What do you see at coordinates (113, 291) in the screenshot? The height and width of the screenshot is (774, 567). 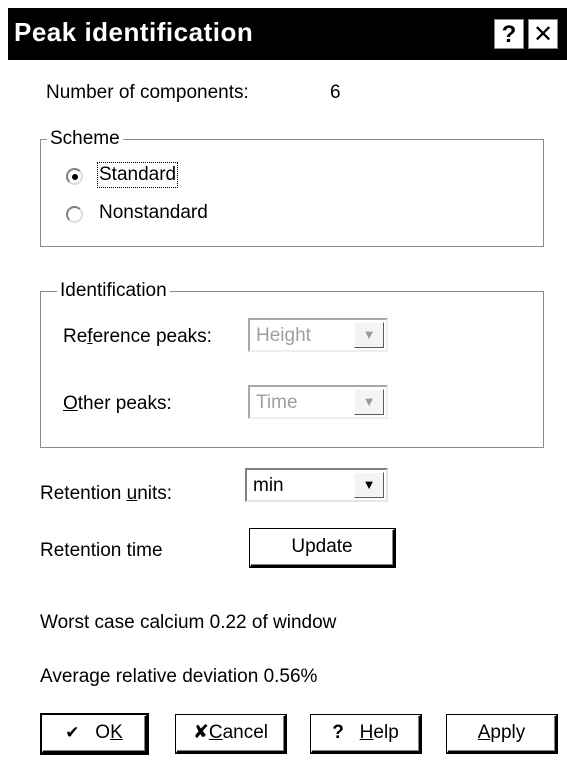 I see `identification-legend: Identification` at bounding box center [113, 291].